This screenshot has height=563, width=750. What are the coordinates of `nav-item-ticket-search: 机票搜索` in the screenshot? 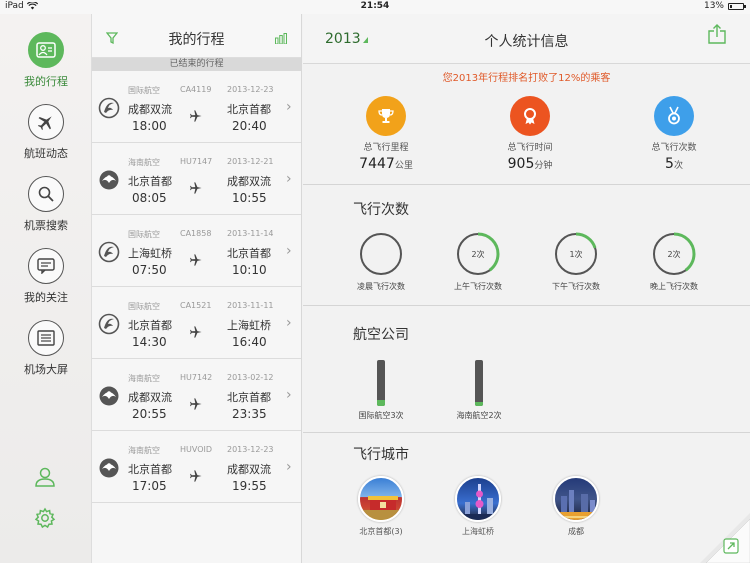 It's located at (46, 204).